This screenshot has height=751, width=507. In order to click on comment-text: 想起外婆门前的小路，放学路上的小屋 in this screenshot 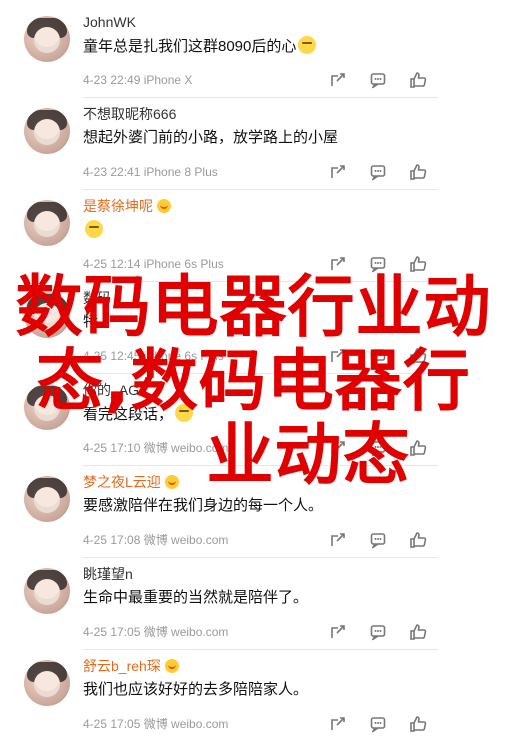, I will do `click(210, 138)`.